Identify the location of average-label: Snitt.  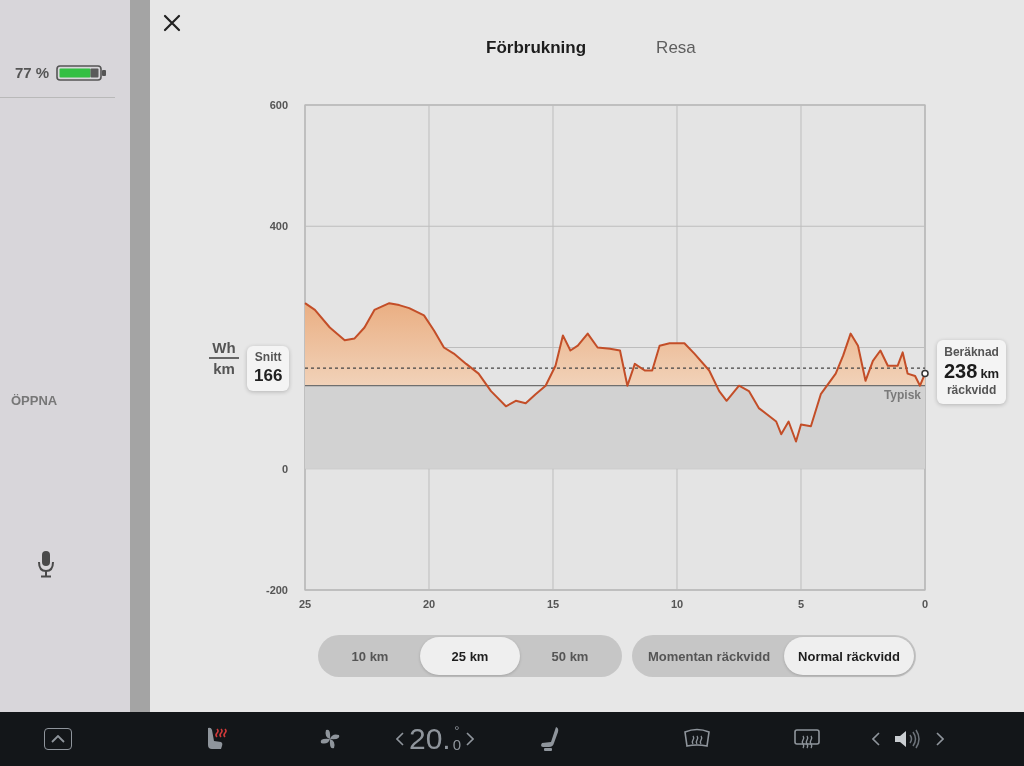
(268, 358).